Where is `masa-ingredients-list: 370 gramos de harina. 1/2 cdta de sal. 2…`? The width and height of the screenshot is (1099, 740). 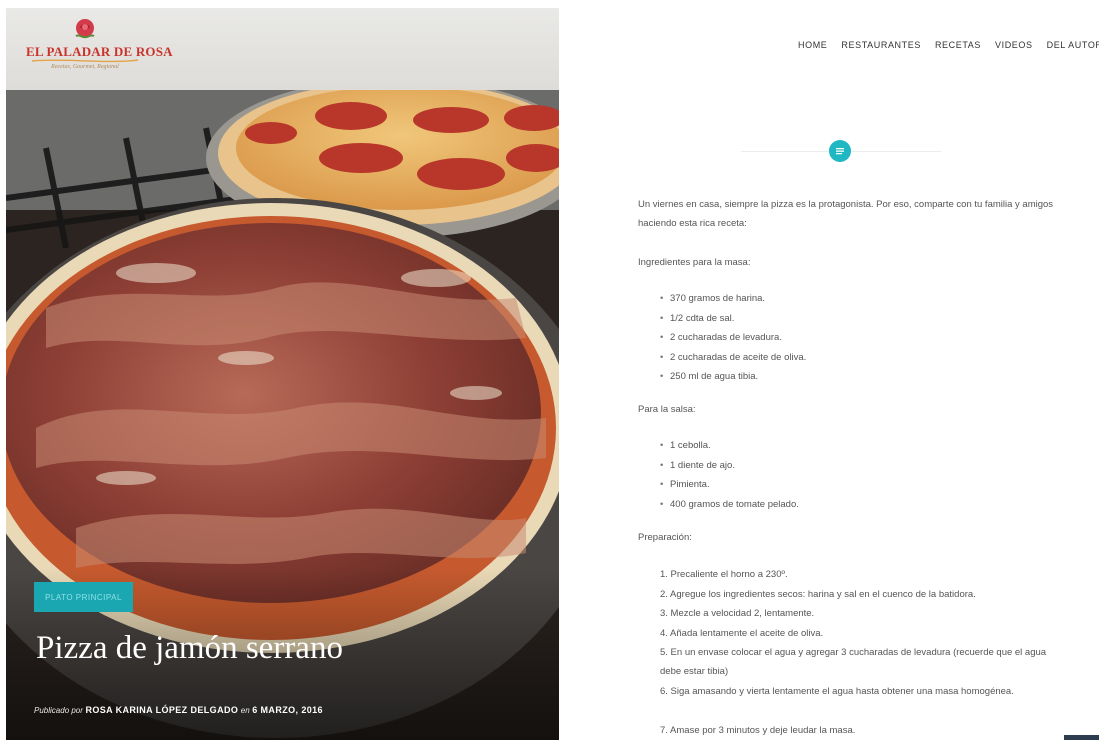
masa-ingredients-list: 370 gramos de harina. 1/2 cdta de sal. 2… is located at coordinates (855, 338).